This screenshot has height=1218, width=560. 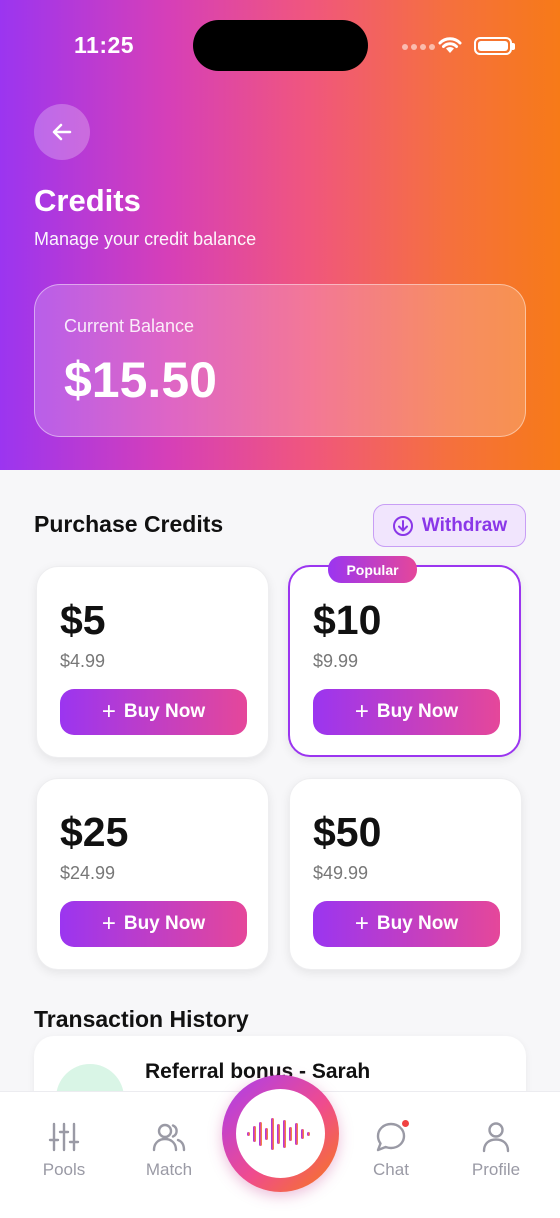 I want to click on users-icon, so click(x=169, y=1137).